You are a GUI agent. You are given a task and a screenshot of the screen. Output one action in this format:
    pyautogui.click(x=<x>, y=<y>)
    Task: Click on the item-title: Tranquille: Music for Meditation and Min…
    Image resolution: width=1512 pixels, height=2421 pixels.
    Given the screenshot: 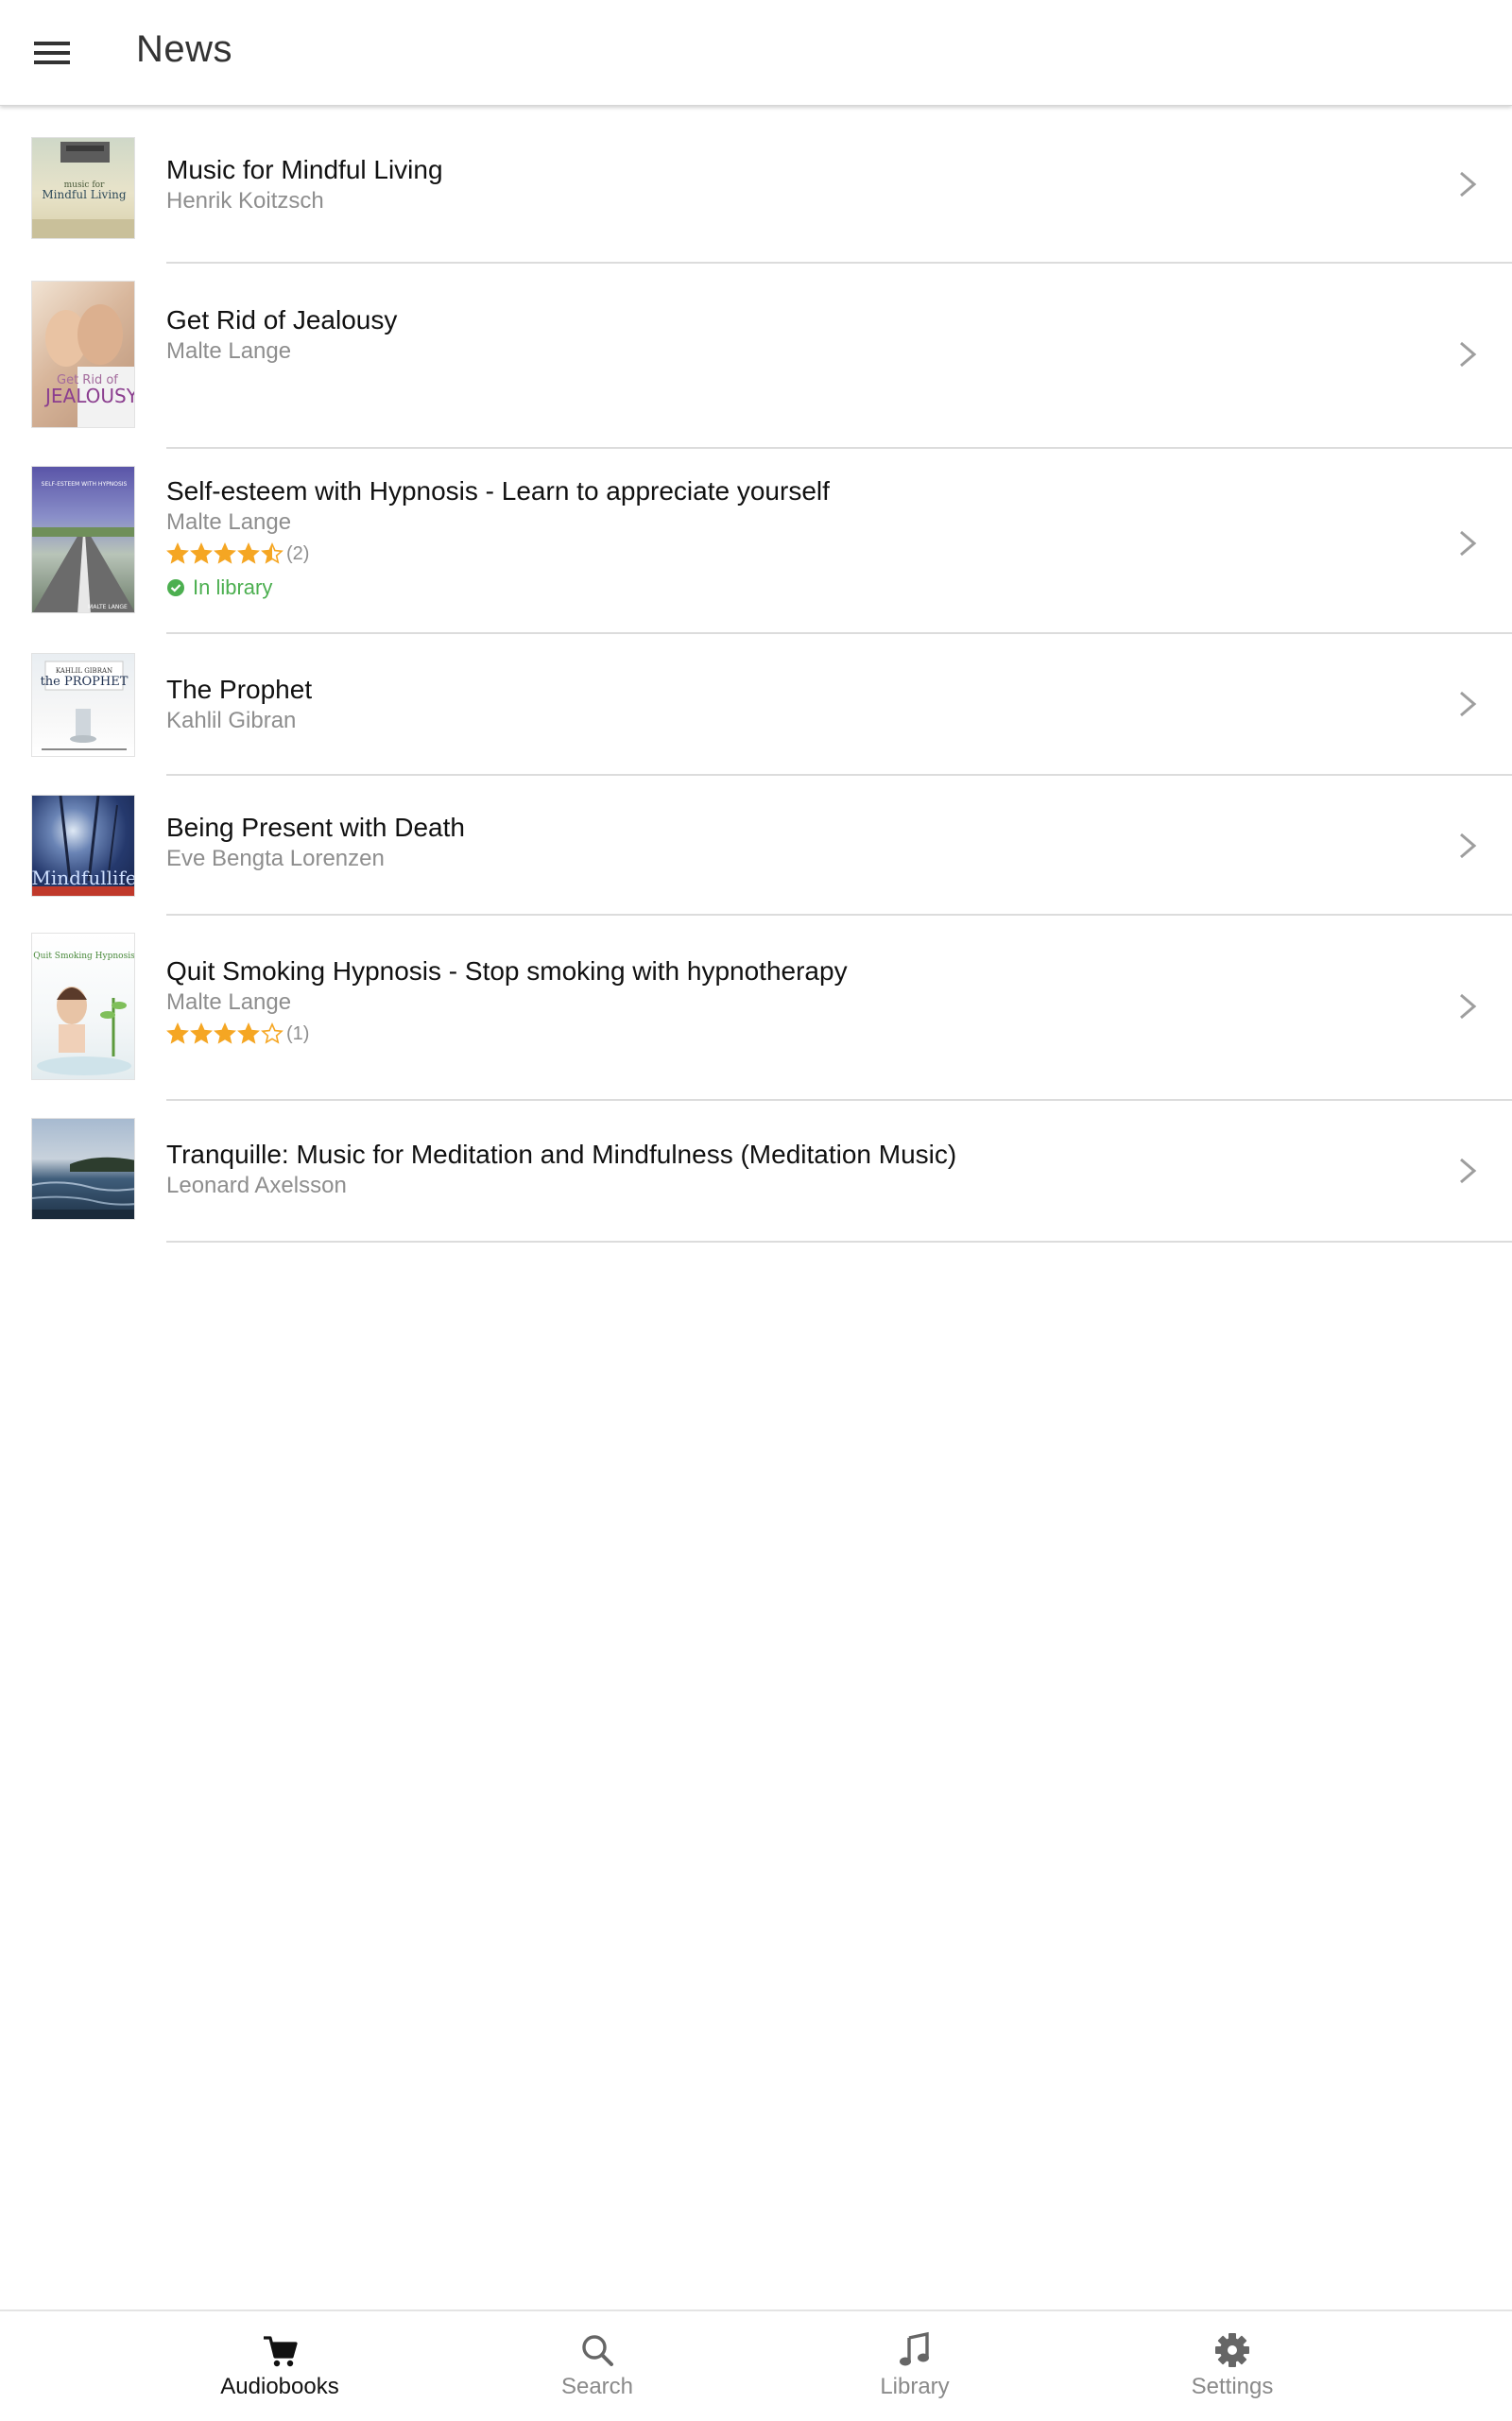 What is the action you would take?
    pyautogui.click(x=561, y=1154)
    